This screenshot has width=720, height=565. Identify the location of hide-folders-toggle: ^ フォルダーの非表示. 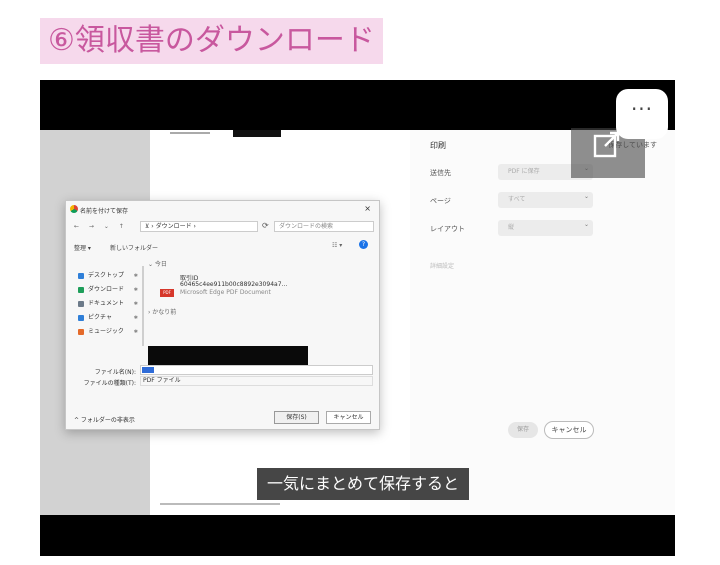
(104, 419).